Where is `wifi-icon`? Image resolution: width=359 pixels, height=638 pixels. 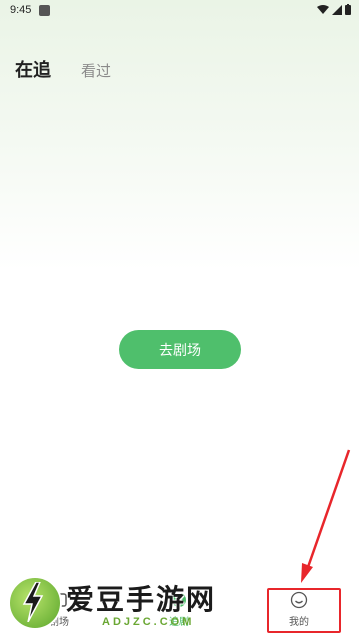
wifi-icon is located at coordinates (323, 9).